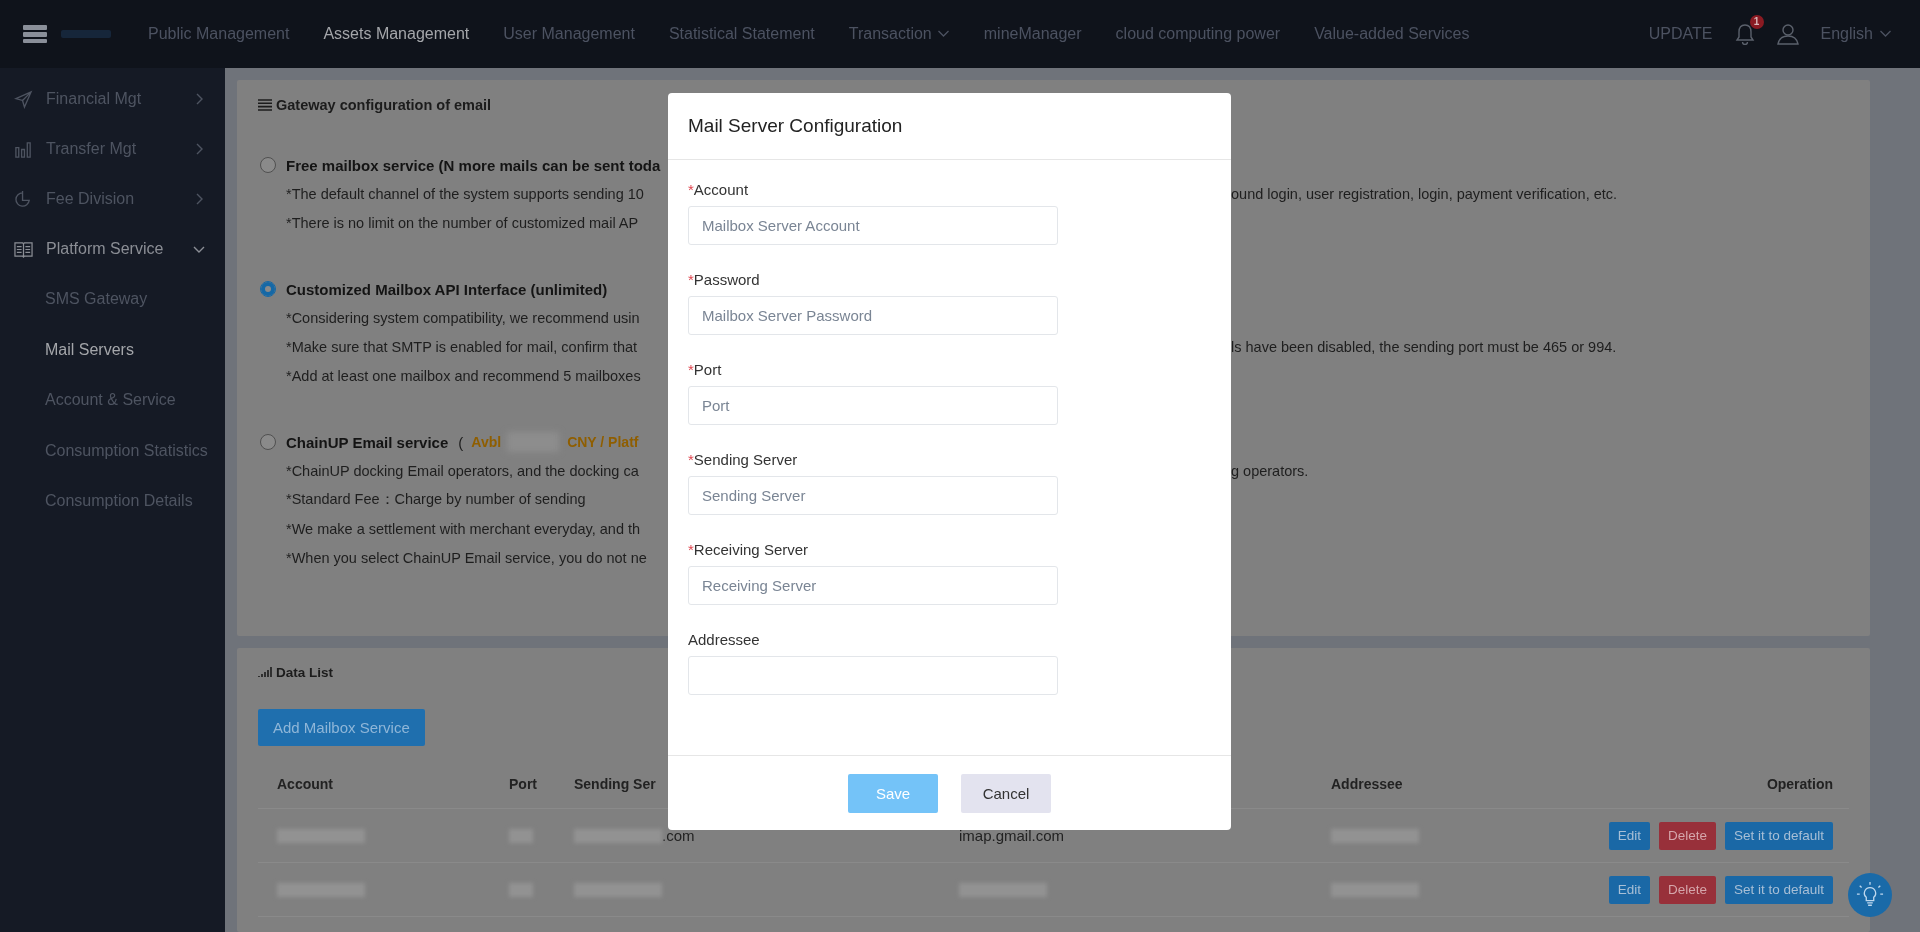 This screenshot has width=1920, height=932. I want to click on description-text: *Add at least one mailbox and recommend 5 mailboxes, so click(464, 375).